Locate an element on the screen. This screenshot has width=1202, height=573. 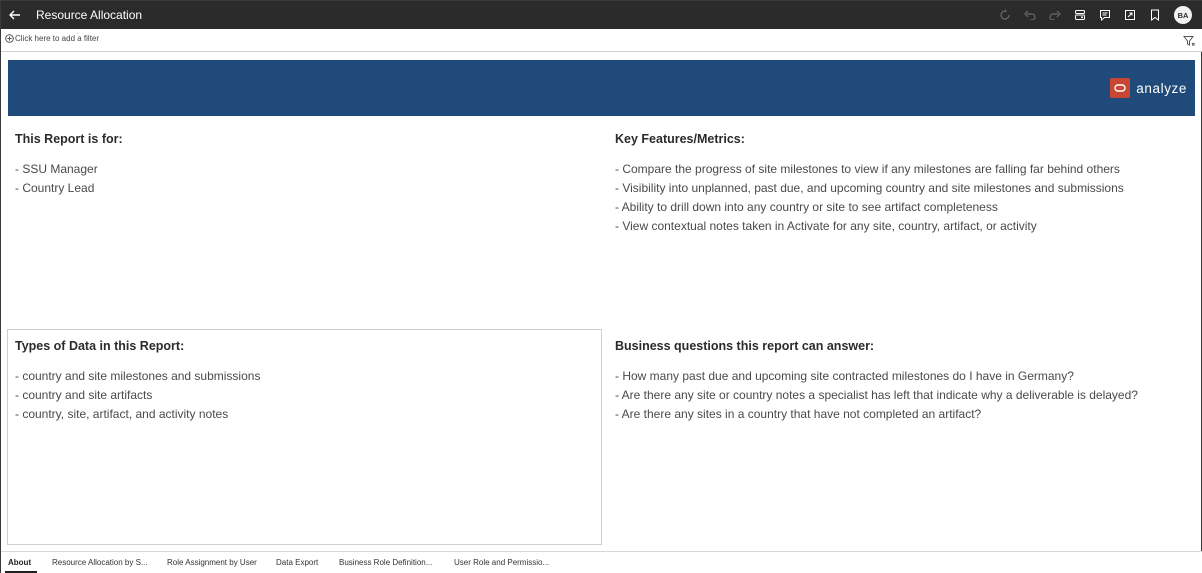
back-arrow-icon is located at coordinates (15, 15).